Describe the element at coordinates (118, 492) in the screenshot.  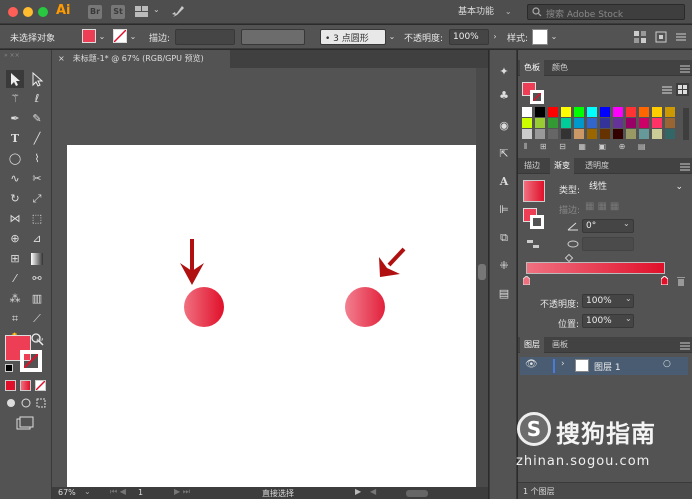
I see `first-artboard-icon: ⏮ ◀` at that location.